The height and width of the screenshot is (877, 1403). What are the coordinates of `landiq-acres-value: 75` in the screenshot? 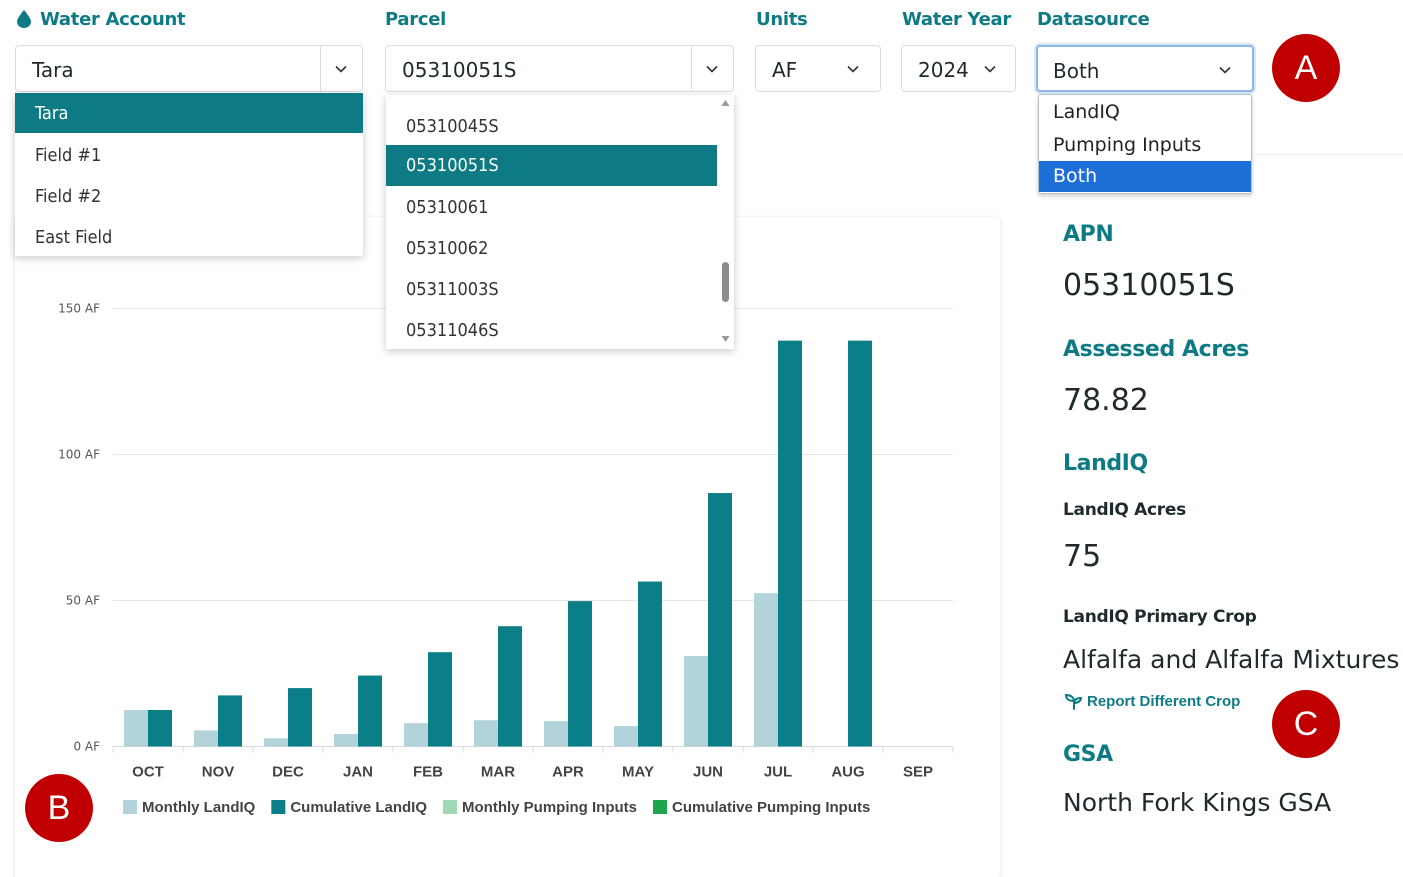 It's located at (1082, 556).